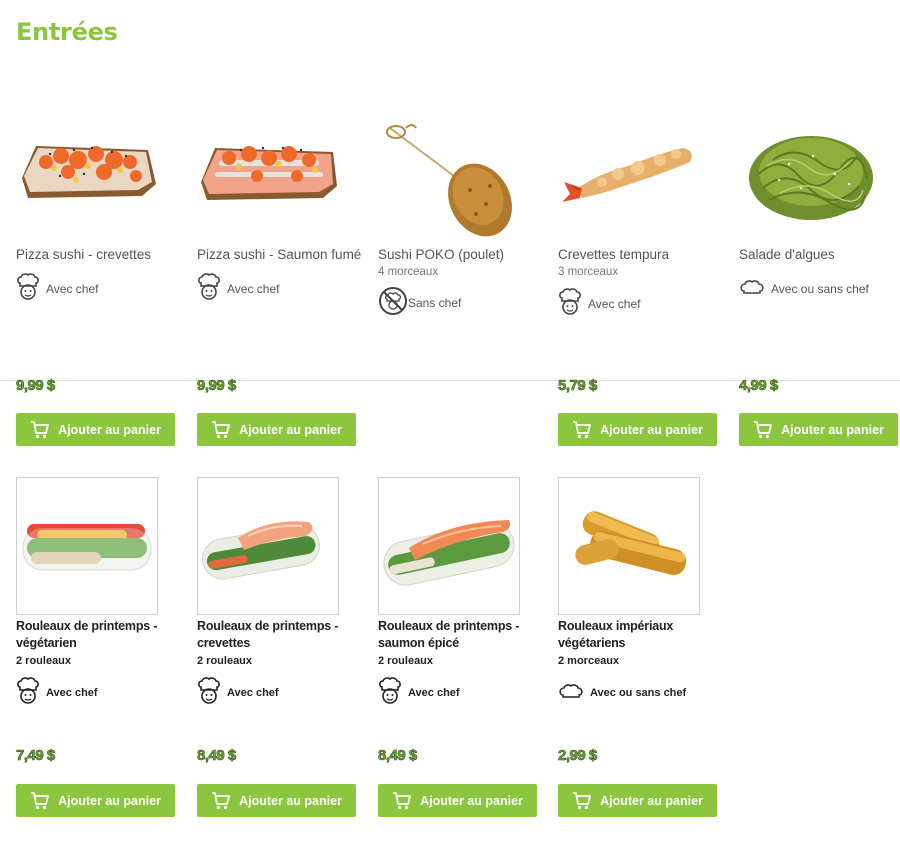  Describe the element at coordinates (449, 546) in the screenshot. I see `product-image-rouleaux-saumon` at that location.